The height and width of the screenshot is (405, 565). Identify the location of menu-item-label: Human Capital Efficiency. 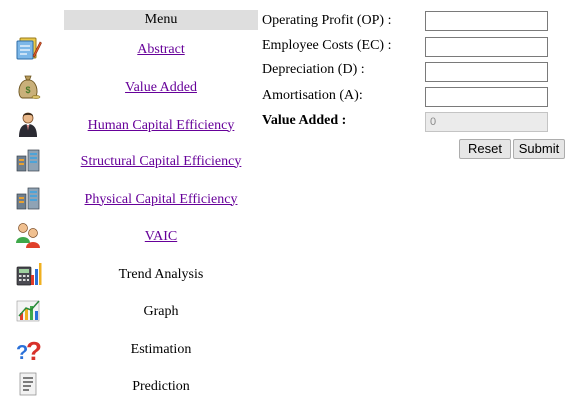
(161, 125).